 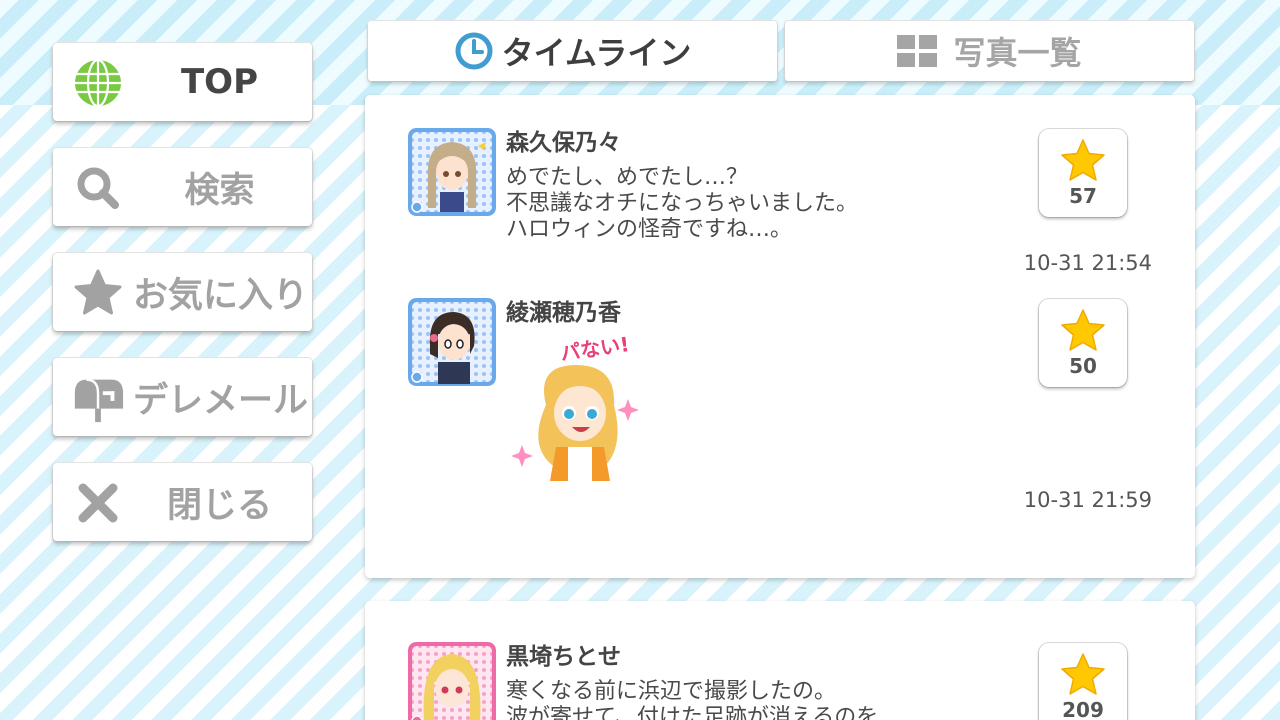 What do you see at coordinates (1087, 500) in the screenshot?
I see `post-timestamp: 10-31 21:59` at bounding box center [1087, 500].